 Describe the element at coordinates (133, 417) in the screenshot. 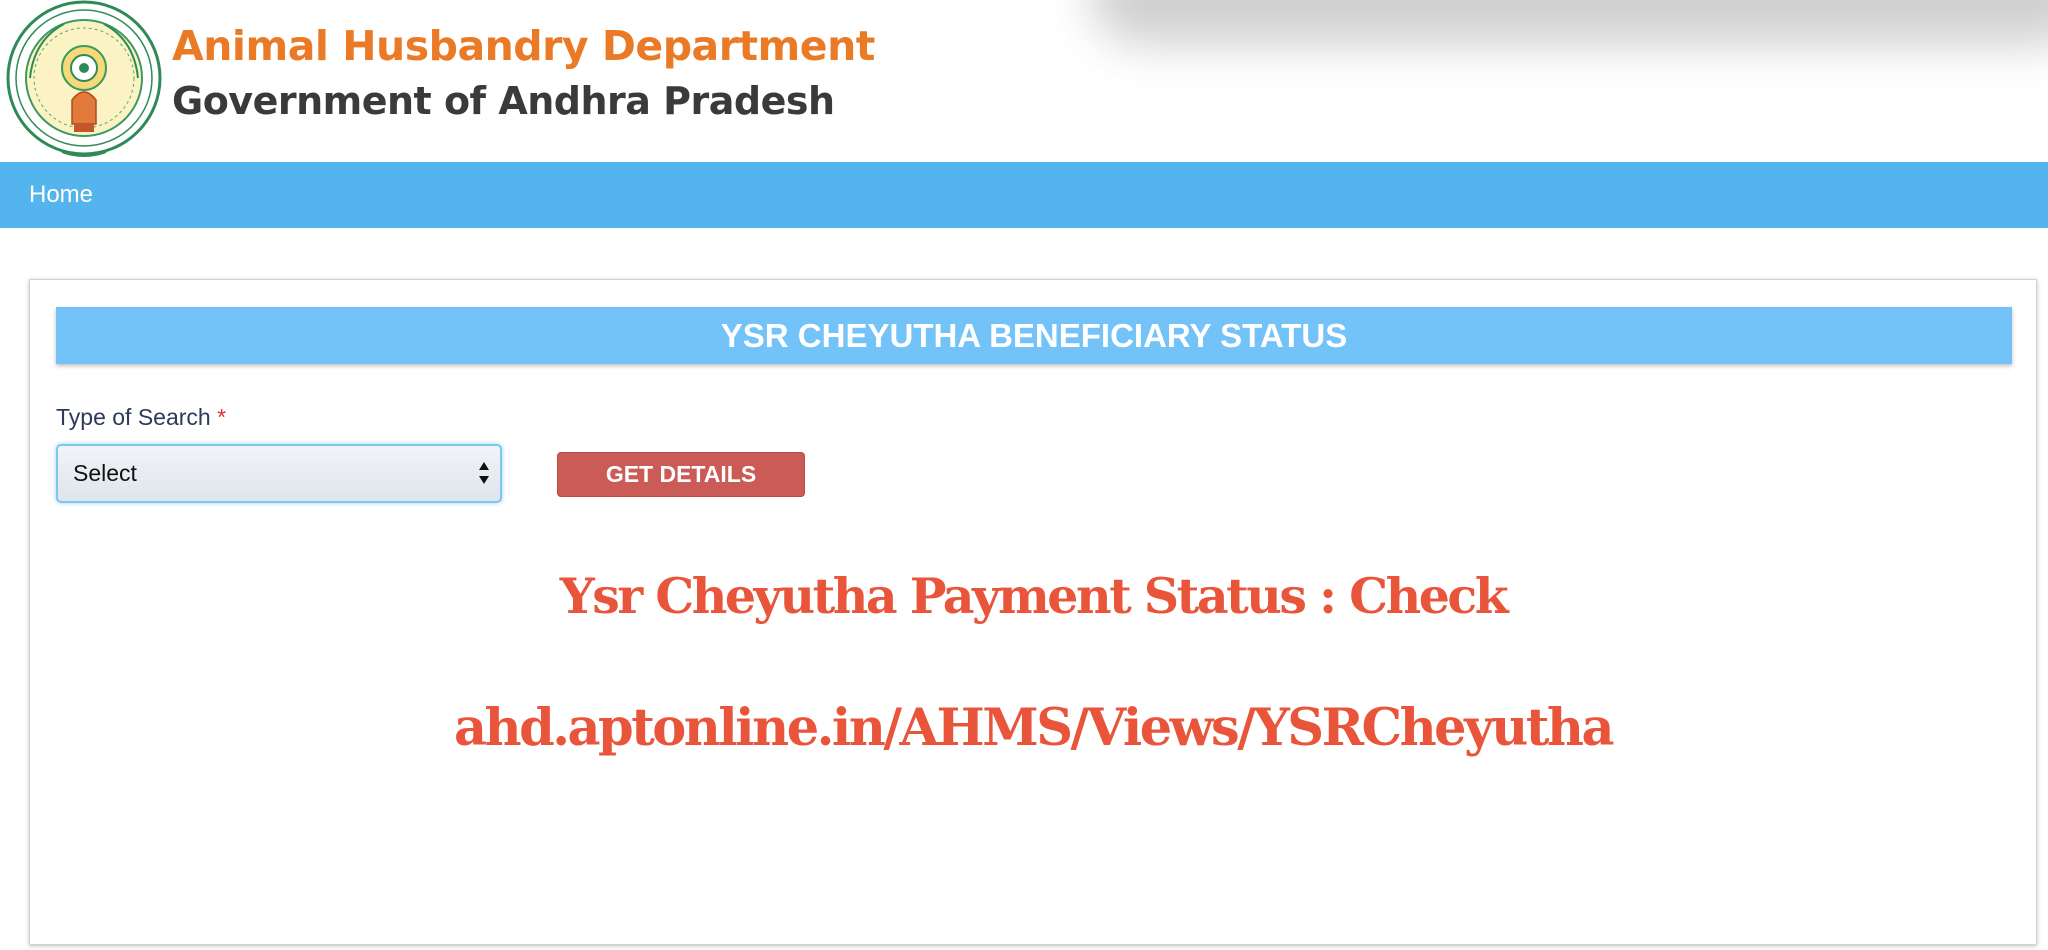

I see `type-of-search-label-text: Type of Search` at that location.